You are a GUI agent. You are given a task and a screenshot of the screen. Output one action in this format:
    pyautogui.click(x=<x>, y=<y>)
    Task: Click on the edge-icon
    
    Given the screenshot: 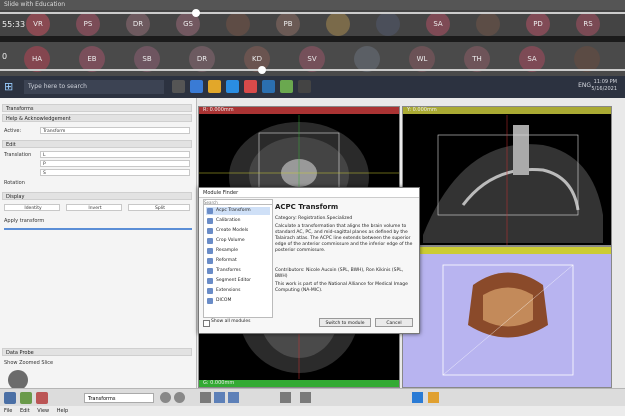 What is the action you would take?
    pyautogui.click(x=196, y=86)
    